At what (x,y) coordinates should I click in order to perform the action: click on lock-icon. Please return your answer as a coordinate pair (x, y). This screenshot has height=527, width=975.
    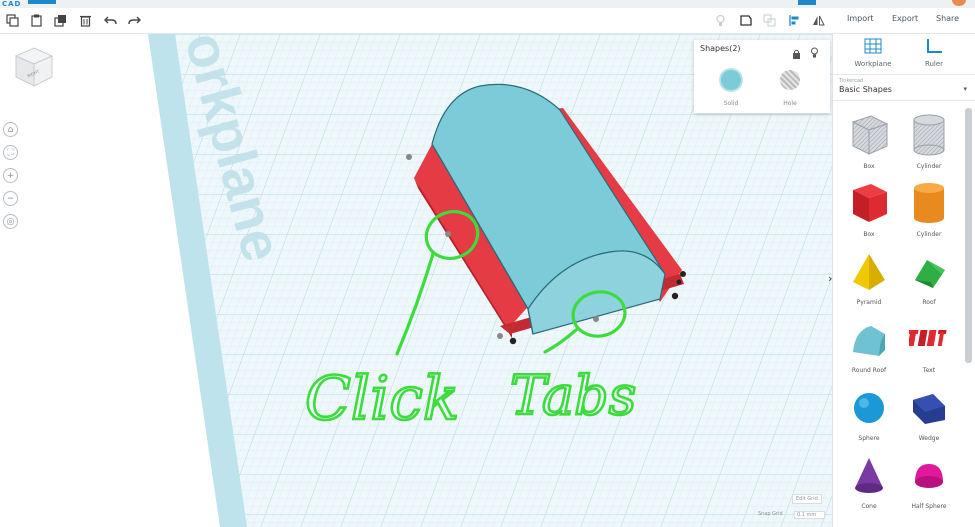
    Looking at the image, I should click on (796, 53).